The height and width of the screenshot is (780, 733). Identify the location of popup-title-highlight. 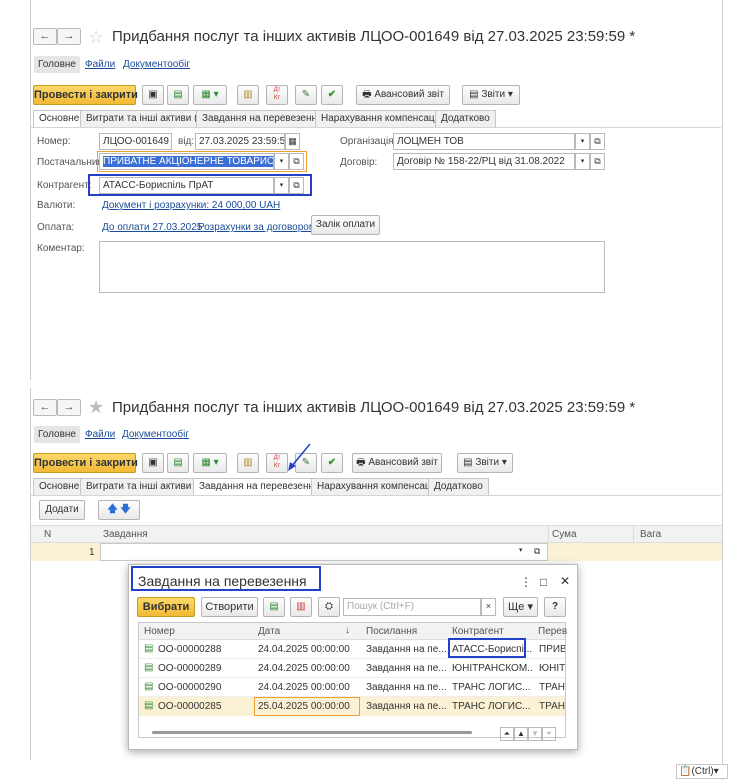
(226, 578).